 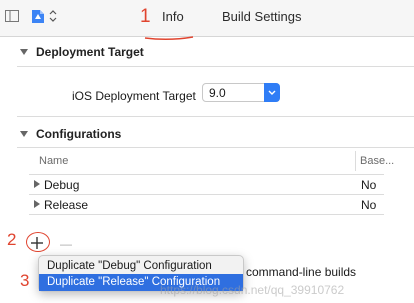 What do you see at coordinates (25, 280) in the screenshot?
I see `annotation-mark-3: 3` at bounding box center [25, 280].